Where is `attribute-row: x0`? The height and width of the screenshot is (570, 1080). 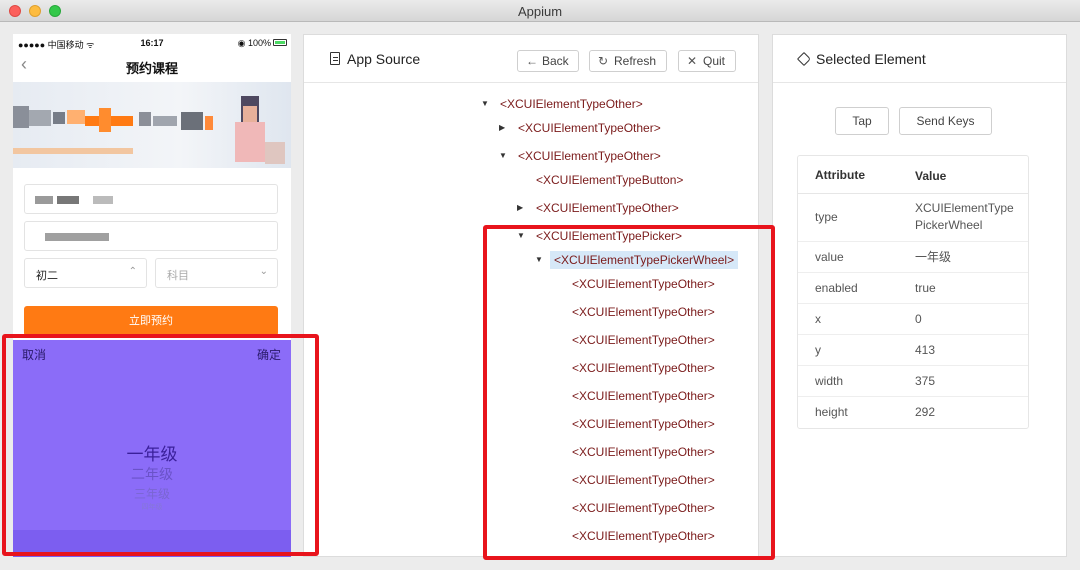
attribute-row: x0 is located at coordinates (913, 319).